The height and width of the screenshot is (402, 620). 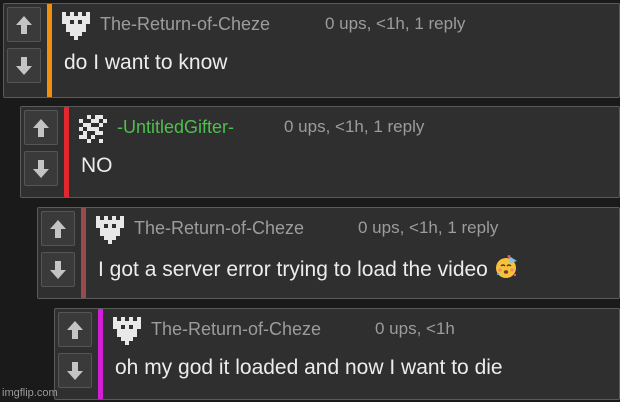 I want to click on pixel-noise-icon, so click(x=93, y=129).